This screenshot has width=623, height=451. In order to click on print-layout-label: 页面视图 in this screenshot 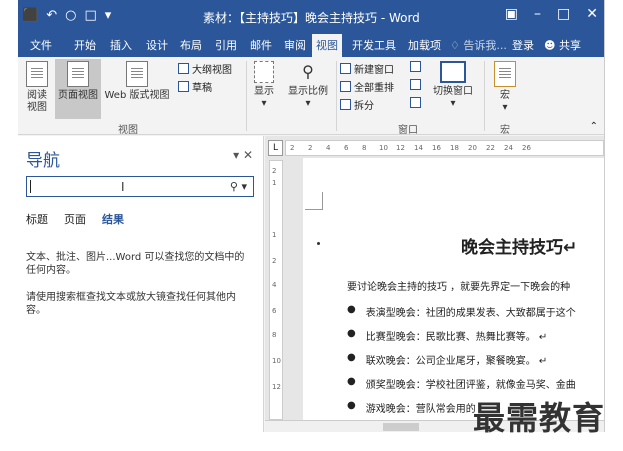, I will do `click(78, 95)`.